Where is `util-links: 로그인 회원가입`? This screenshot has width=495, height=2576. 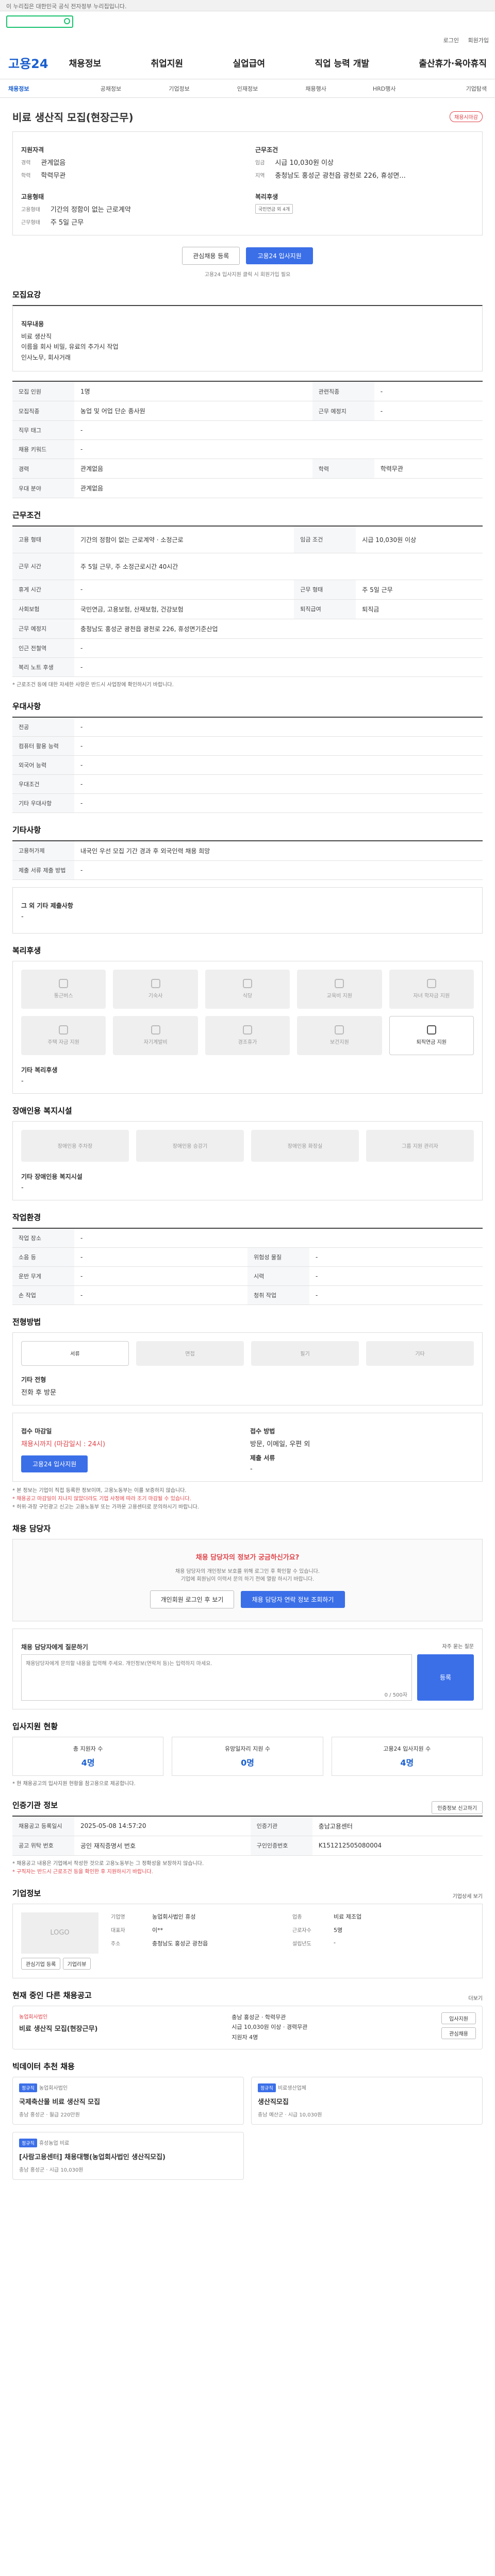 util-links: 로그인 회원가입 is located at coordinates (247, 39).